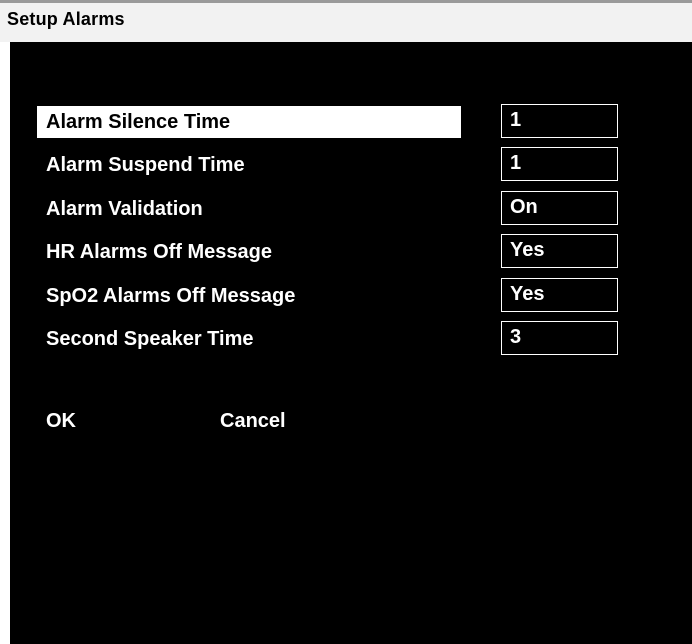 The image size is (692, 644). Describe the element at coordinates (559, 338) in the screenshot. I see `second-speaker-time-value: 3` at that location.